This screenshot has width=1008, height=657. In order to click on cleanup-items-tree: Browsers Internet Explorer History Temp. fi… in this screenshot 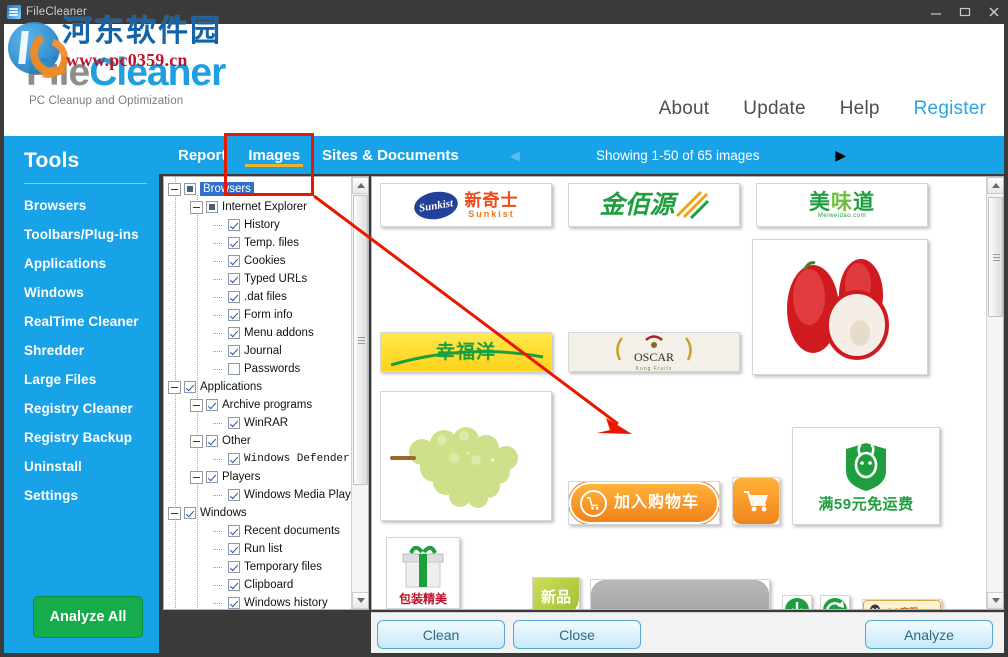, I will do `click(262, 393)`.